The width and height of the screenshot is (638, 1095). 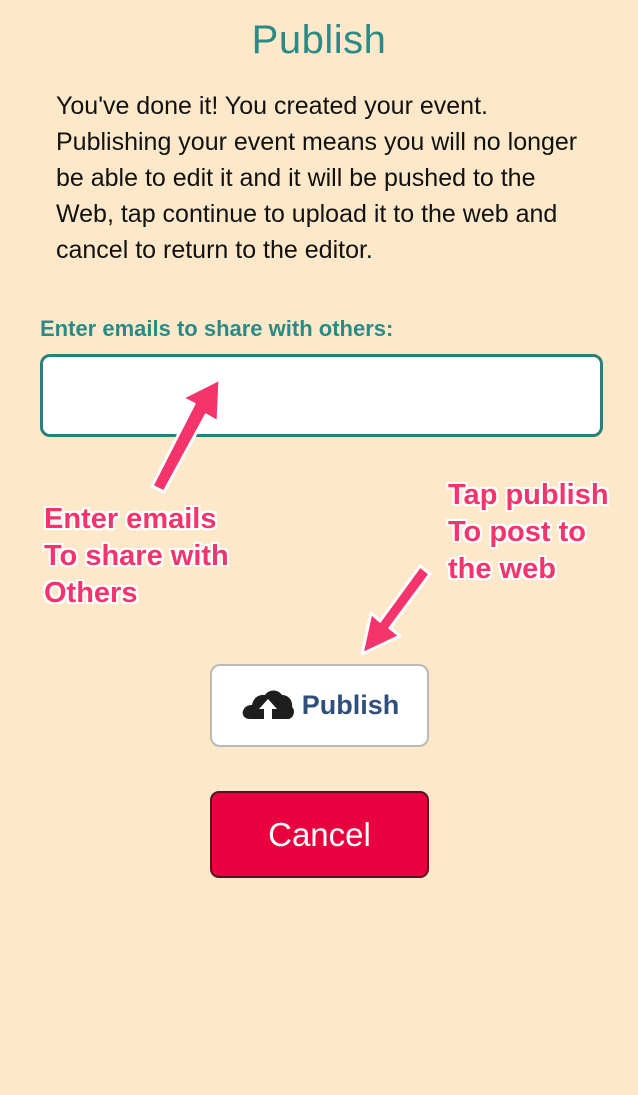 I want to click on publish-annotation: Tap publish To post to the web, so click(x=528, y=532).